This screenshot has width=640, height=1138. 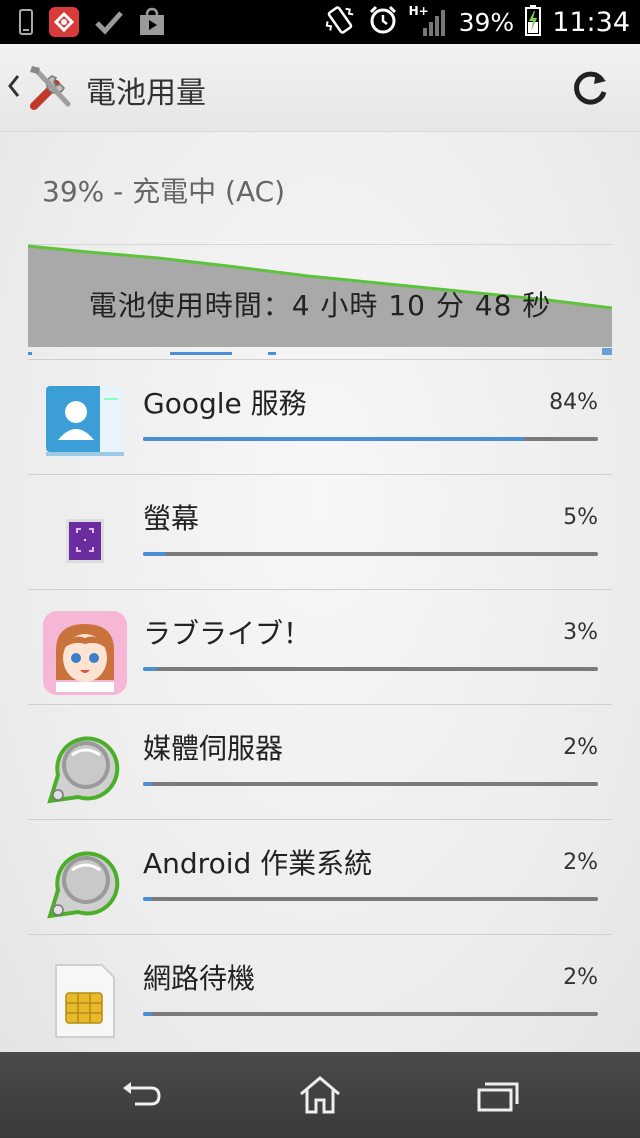 What do you see at coordinates (64, 24) in the screenshot?
I see `app-notification-icon` at bounding box center [64, 24].